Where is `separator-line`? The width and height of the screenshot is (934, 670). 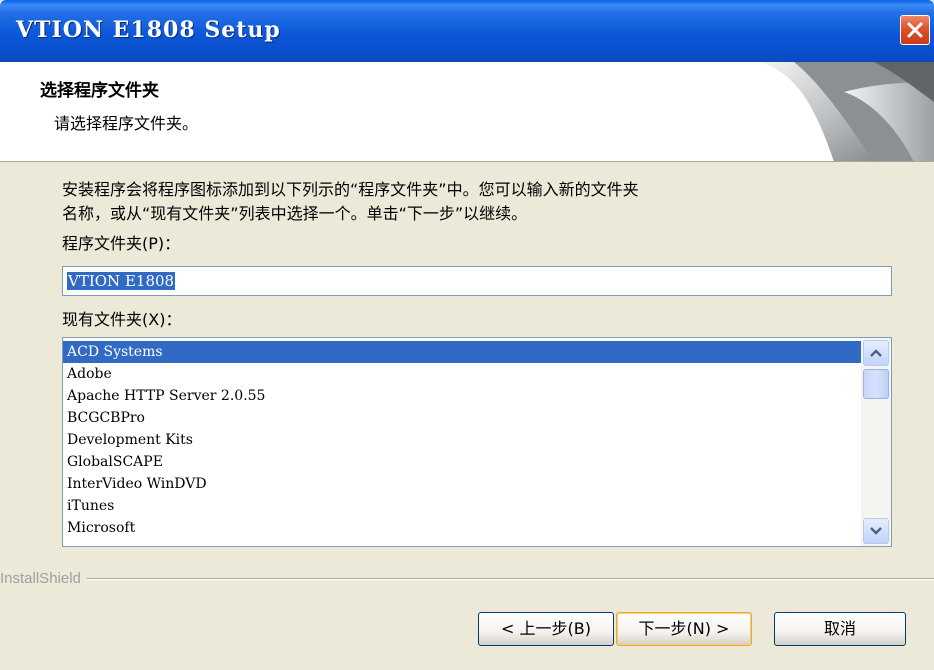 separator-line is located at coordinates (467, 579).